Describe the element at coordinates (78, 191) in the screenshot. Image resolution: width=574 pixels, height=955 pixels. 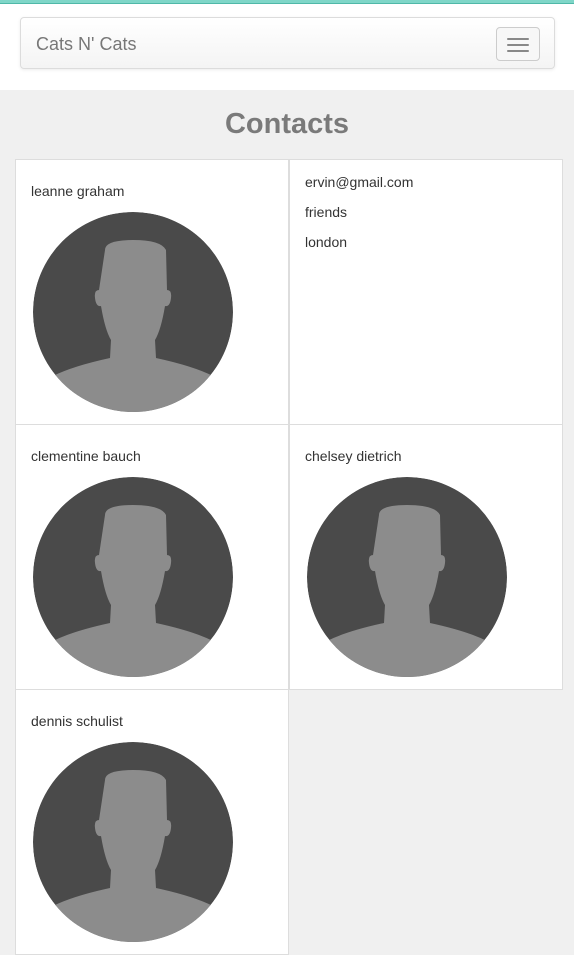
I see `contact-name: leanne graham` at that location.